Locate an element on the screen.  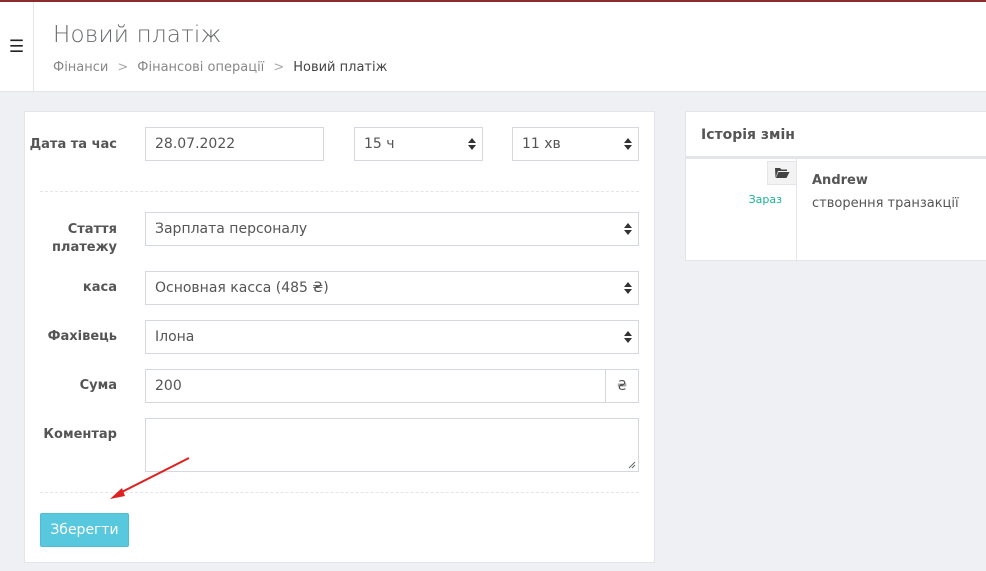
comment-label: Коментар is located at coordinates (80, 434).